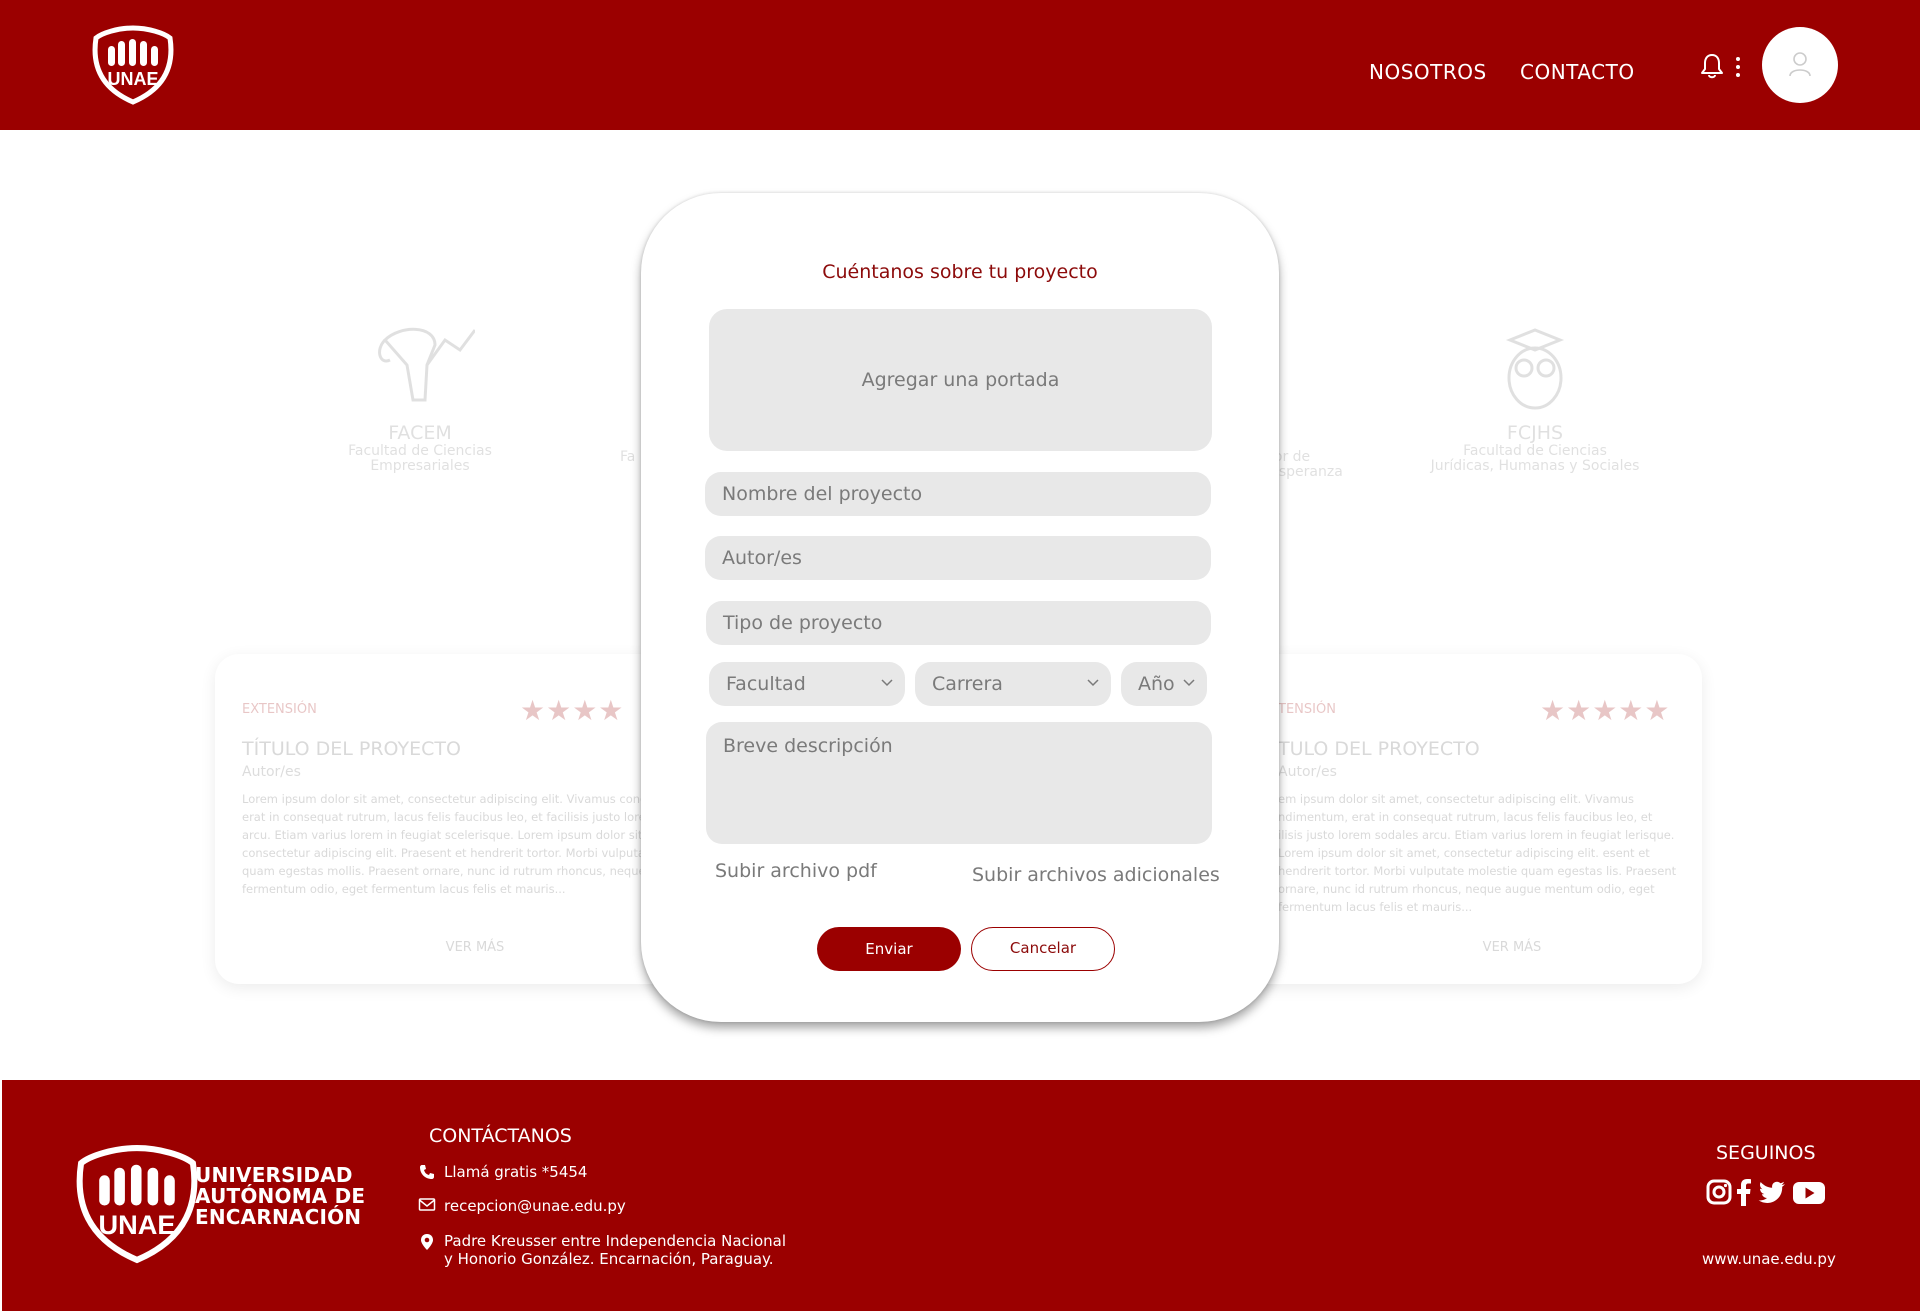  Describe the element at coordinates (1043, 949) in the screenshot. I see `cancel-button: Cancelar` at that location.